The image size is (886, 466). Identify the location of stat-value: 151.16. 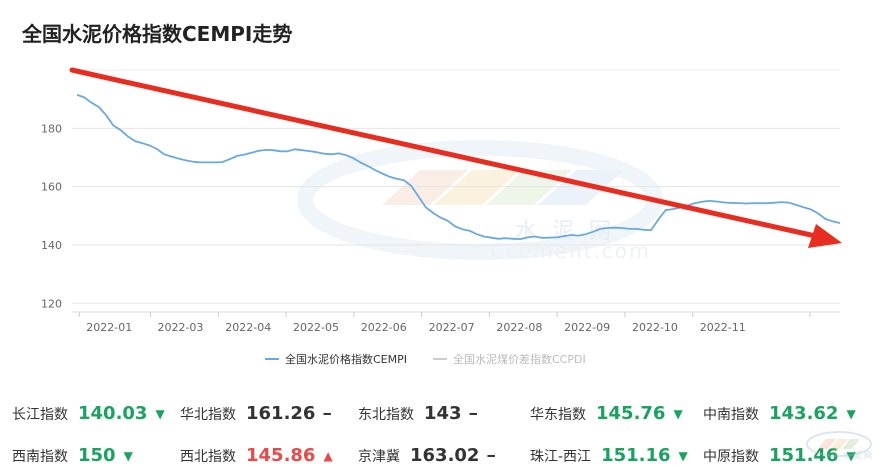
(636, 455).